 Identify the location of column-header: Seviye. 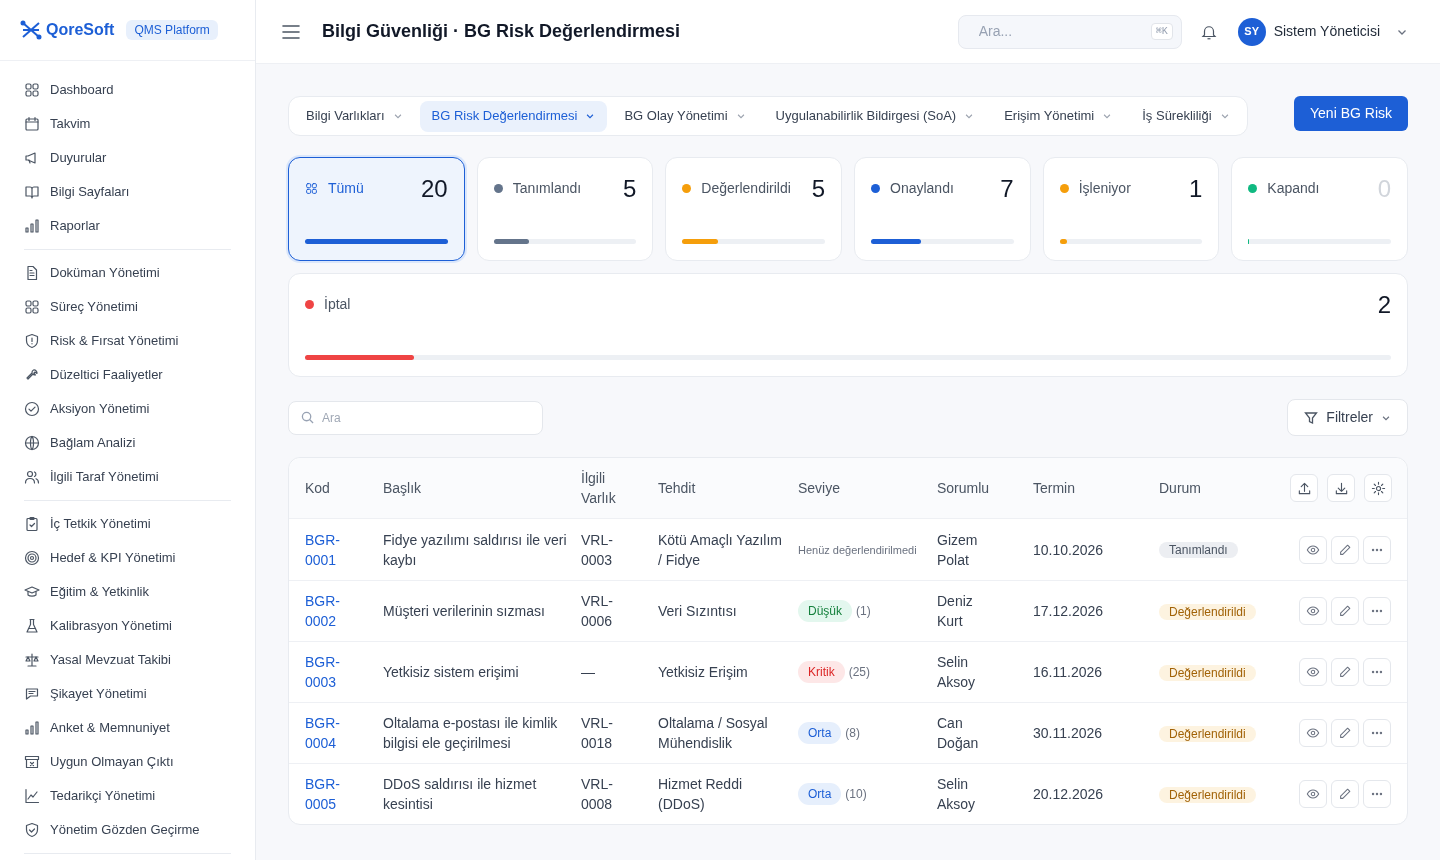
(819, 487).